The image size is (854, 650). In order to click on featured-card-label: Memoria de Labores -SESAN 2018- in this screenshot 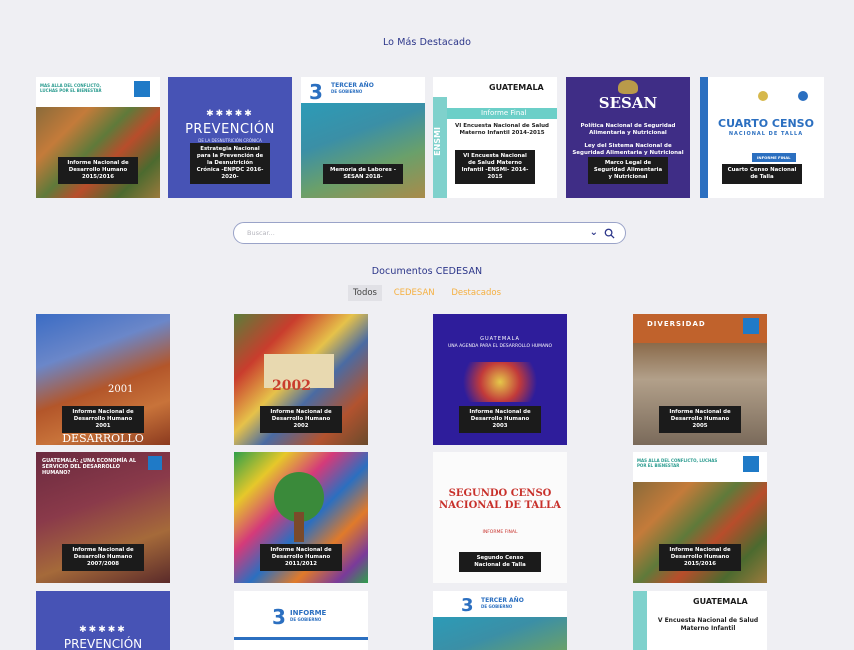, I will do `click(363, 174)`.